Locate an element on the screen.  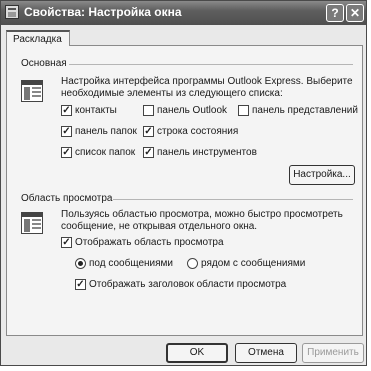
folder-bar-checkbox: ✓ is located at coordinates (66, 131).